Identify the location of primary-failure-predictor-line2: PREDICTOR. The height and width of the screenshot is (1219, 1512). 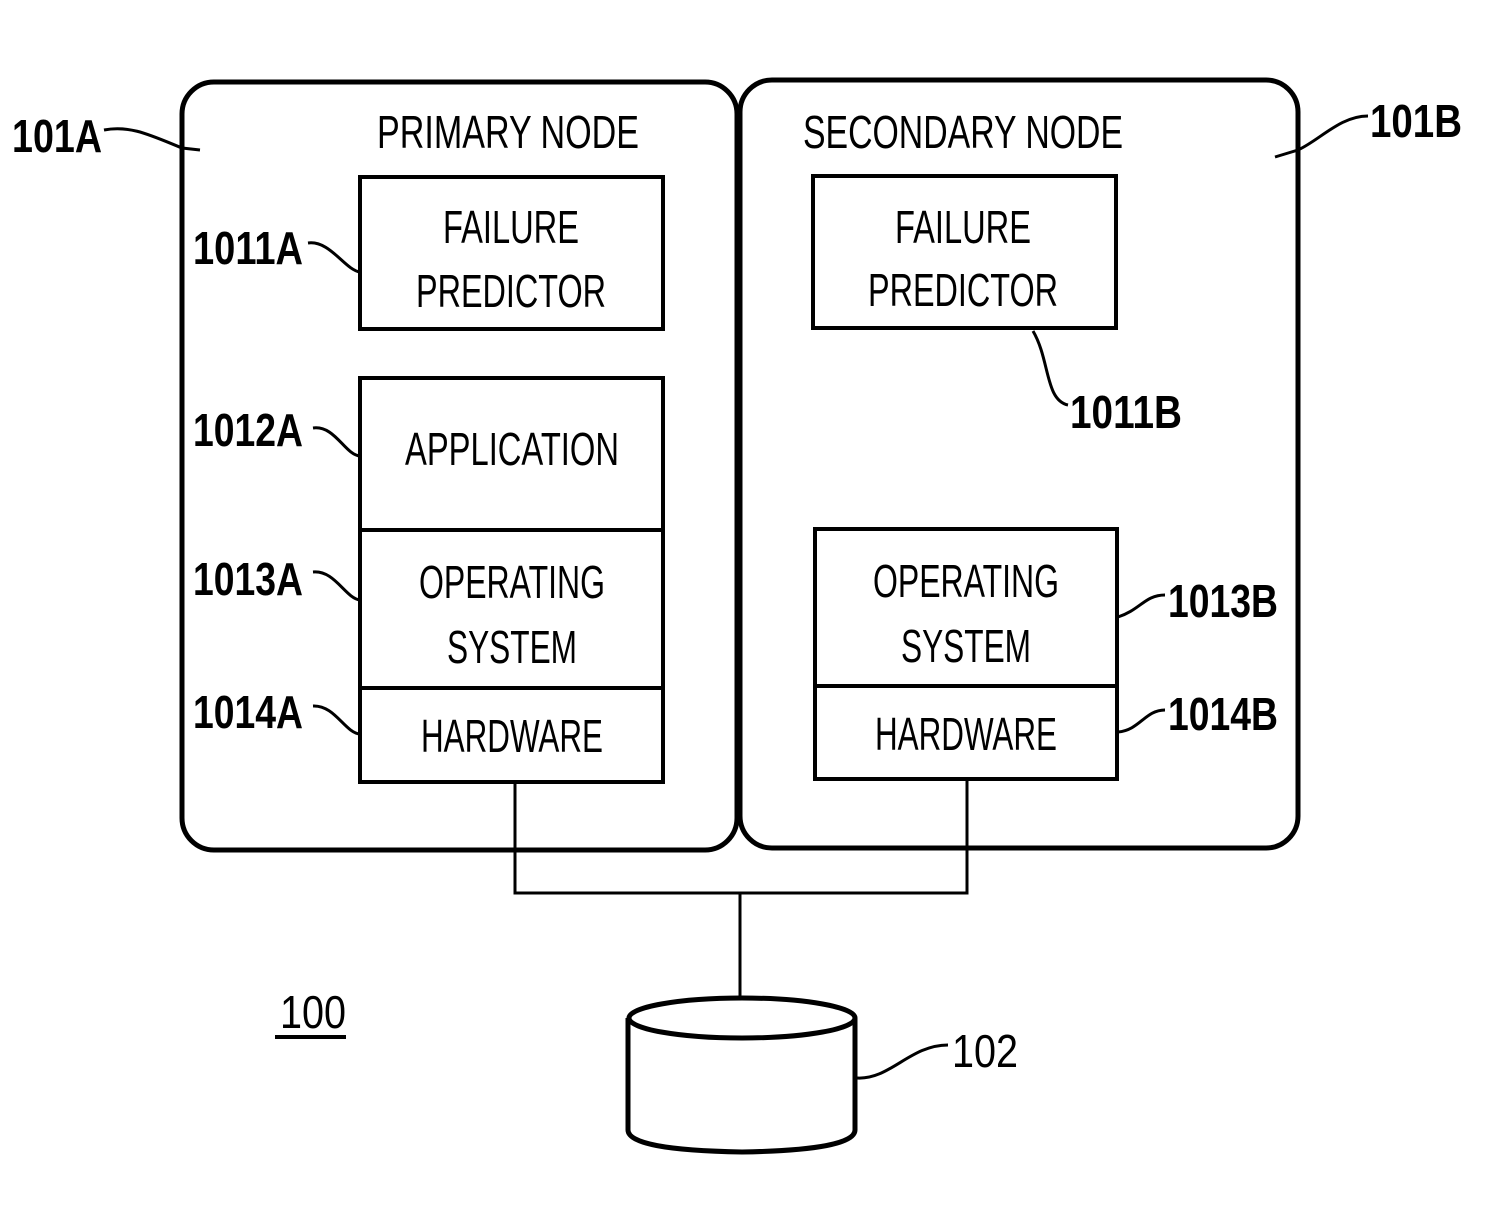
(511, 291).